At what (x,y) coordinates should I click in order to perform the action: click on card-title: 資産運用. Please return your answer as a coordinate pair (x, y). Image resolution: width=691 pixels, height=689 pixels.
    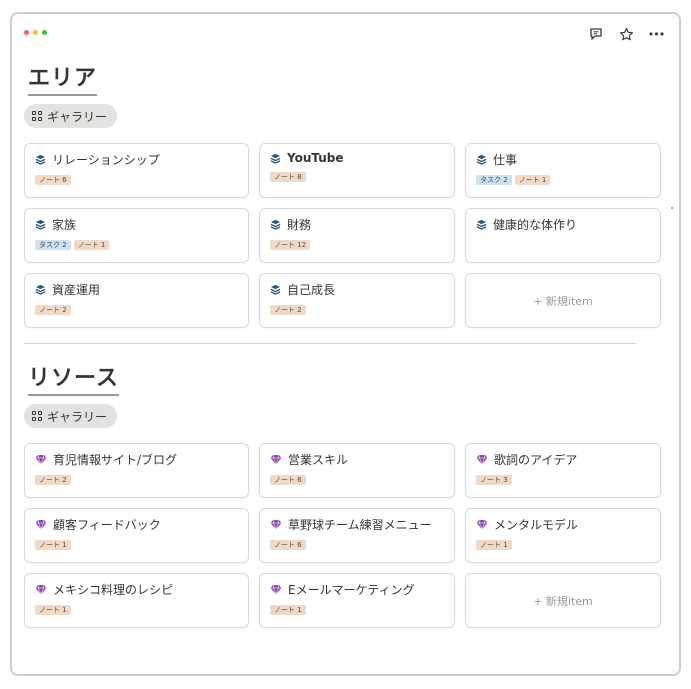
    Looking at the image, I should click on (136, 289).